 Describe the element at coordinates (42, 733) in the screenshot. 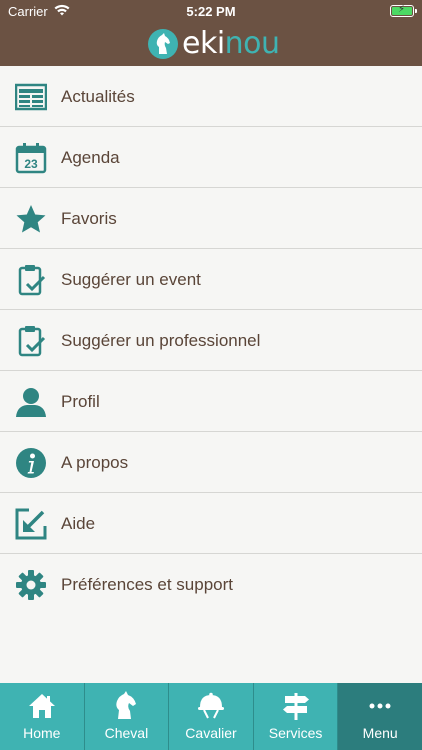

I see `tab-label: Home` at that location.